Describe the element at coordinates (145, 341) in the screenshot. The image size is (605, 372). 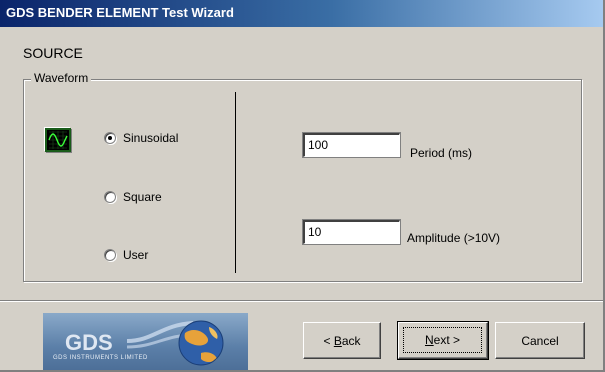
I see `gds-logo: GDS GDS INSTRUMENTS LIMITED` at that location.